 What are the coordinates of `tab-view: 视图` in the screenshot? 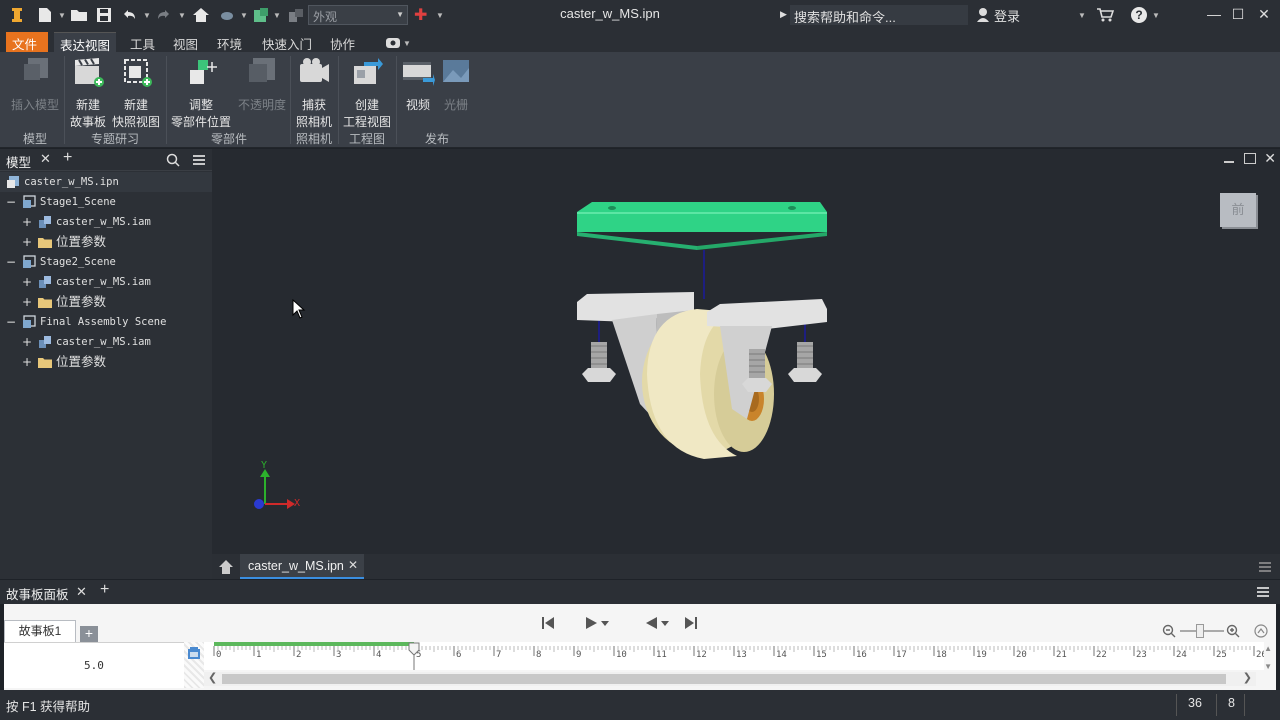 It's located at (185, 42).